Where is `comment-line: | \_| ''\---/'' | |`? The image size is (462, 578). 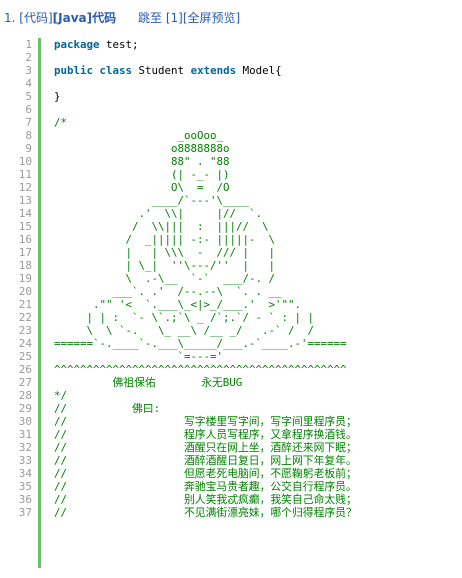
comment-line: | \_| ''\---/'' | | is located at coordinates (165, 265).